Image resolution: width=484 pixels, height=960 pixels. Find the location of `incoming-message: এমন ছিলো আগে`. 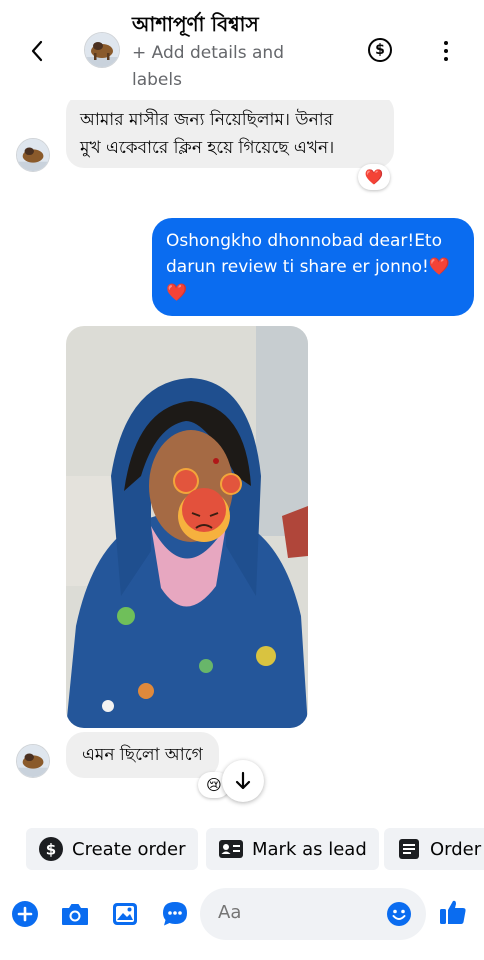

incoming-message: এমন ছিলো আগে is located at coordinates (142, 755).